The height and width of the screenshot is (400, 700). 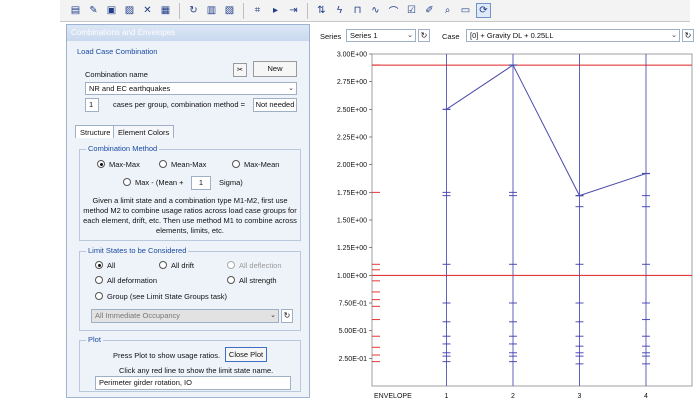 What do you see at coordinates (364, 35) in the screenshot?
I see `series-value: Series 1` at bounding box center [364, 35].